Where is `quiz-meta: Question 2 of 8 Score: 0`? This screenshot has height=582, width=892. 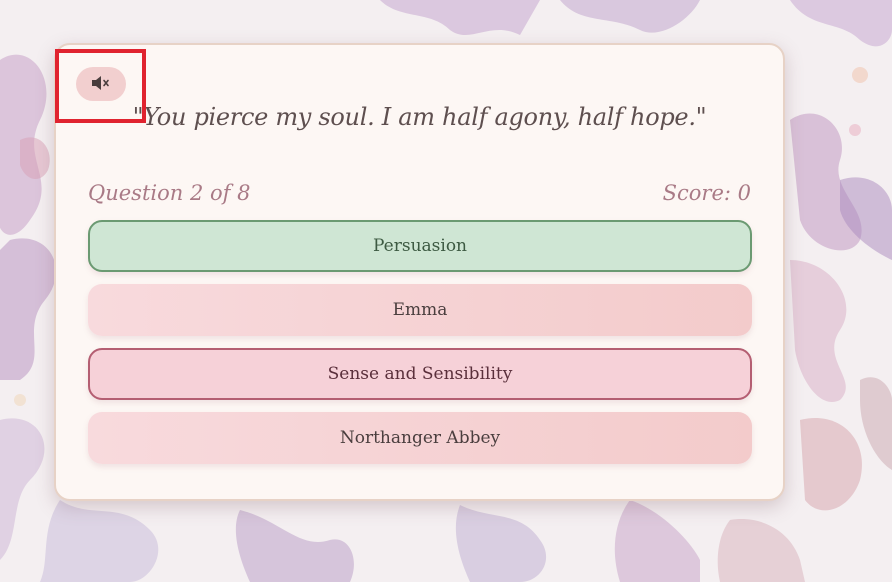 quiz-meta: Question 2 of 8 Score: 0 is located at coordinates (419, 193).